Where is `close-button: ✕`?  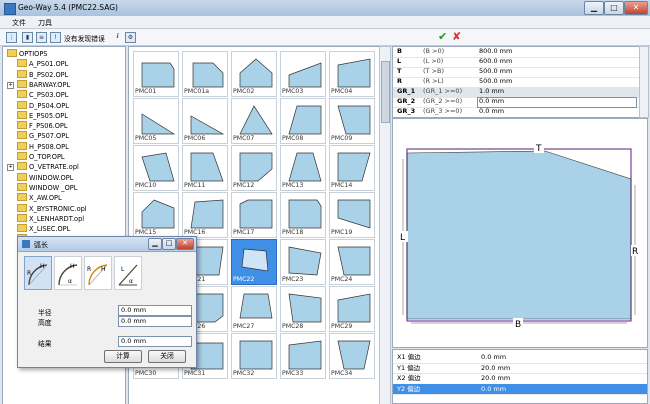
close-button: ✕ is located at coordinates (636, 8).